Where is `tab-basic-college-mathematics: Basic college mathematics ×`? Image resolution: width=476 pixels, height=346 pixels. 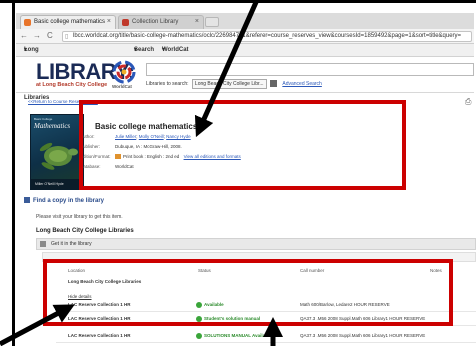
tab-basic-college-mathematics: Basic college mathematics × is located at coordinates (68, 22).